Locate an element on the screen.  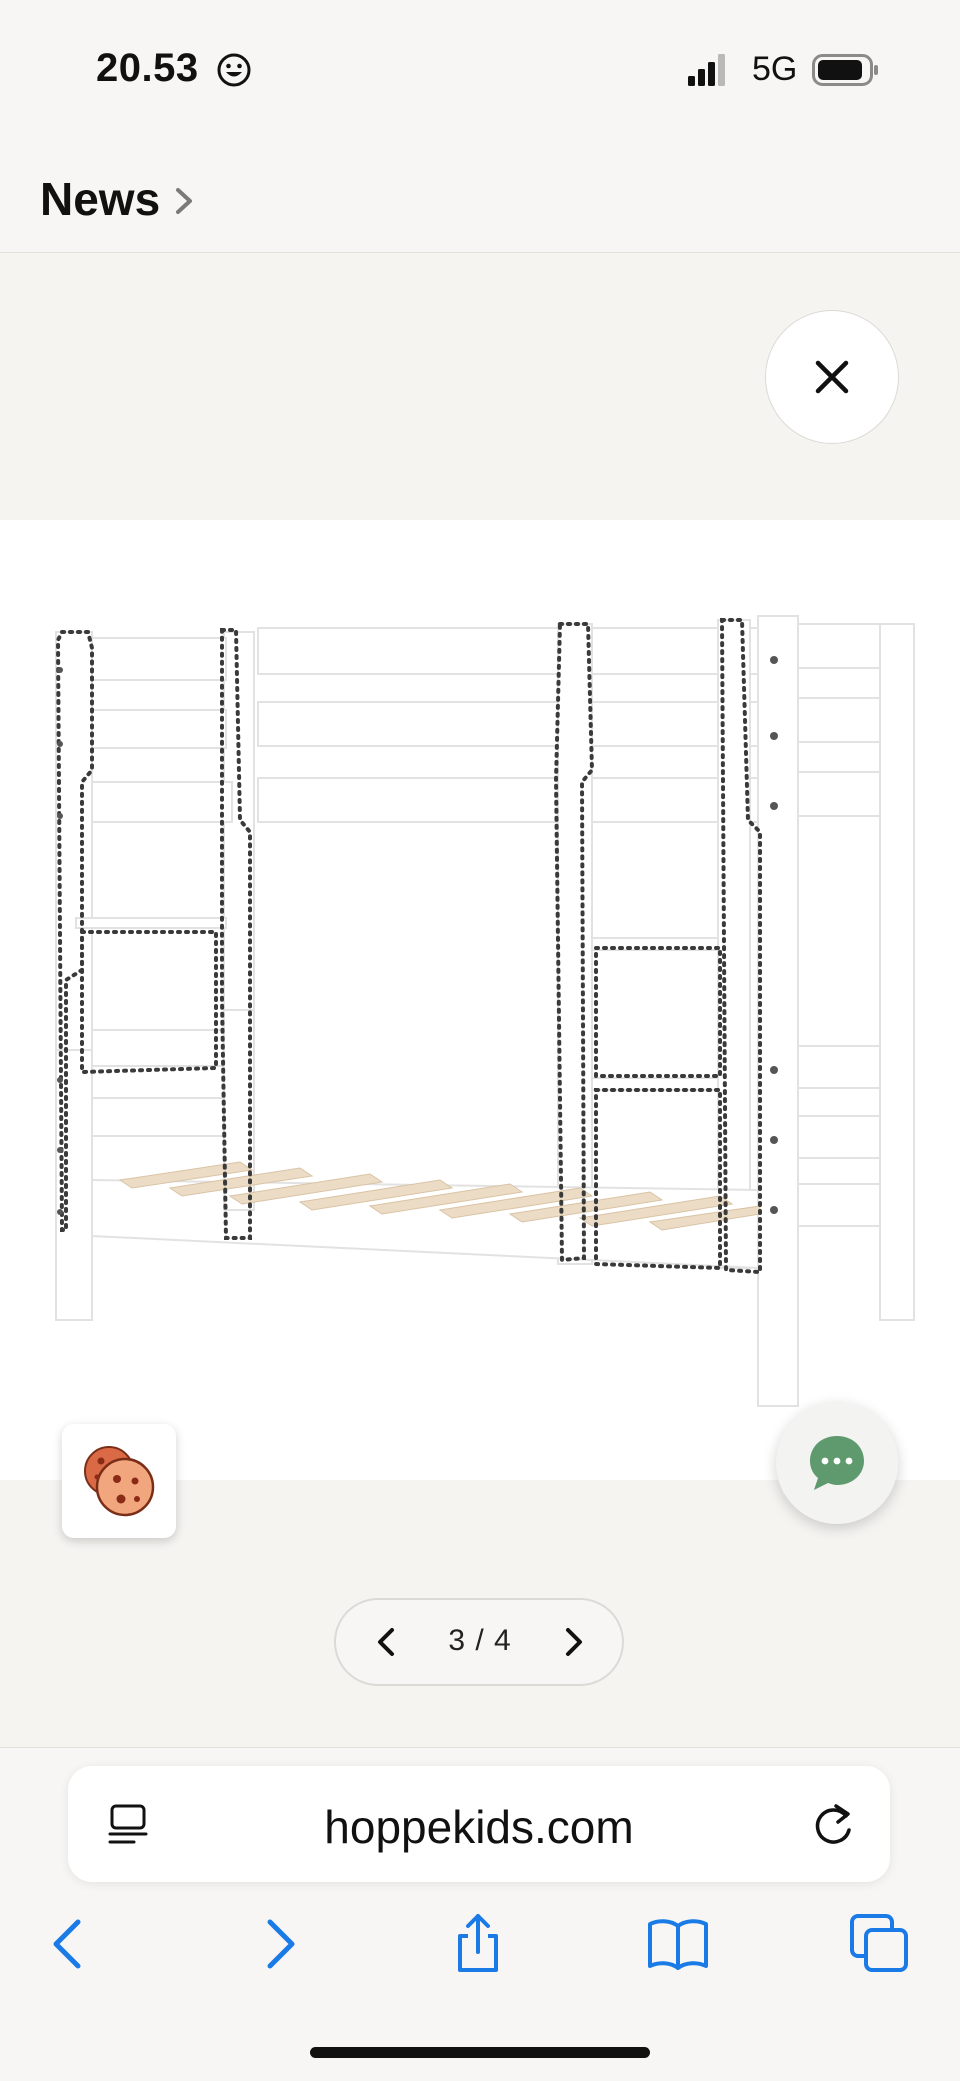
reload-icon is located at coordinates (833, 1824).